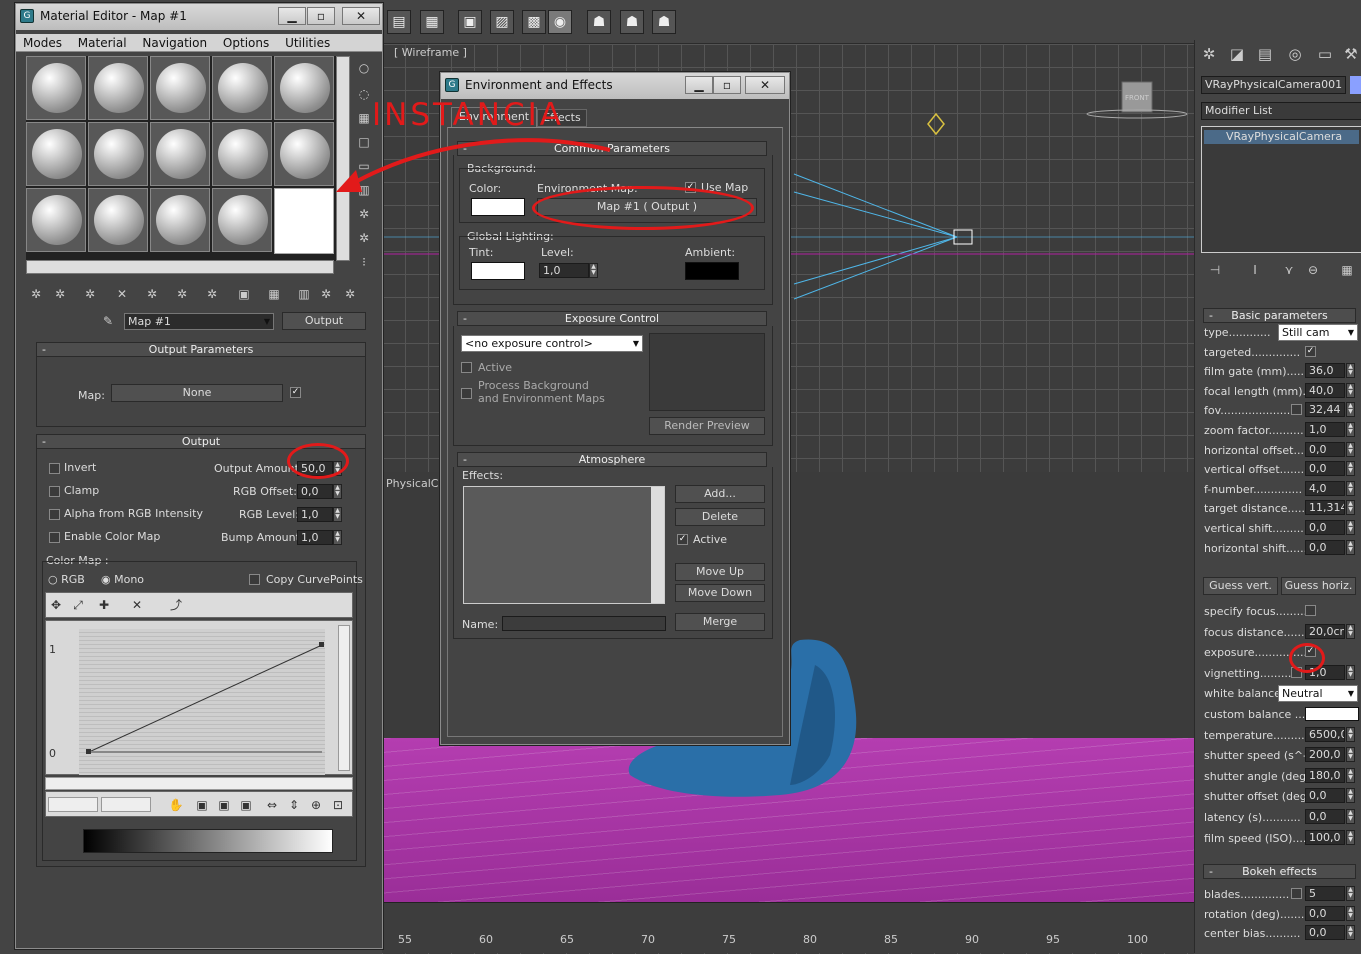 This screenshot has height=954, width=1361. What do you see at coordinates (364, 94) in the screenshot?
I see `backlight-icon: ◌` at bounding box center [364, 94].